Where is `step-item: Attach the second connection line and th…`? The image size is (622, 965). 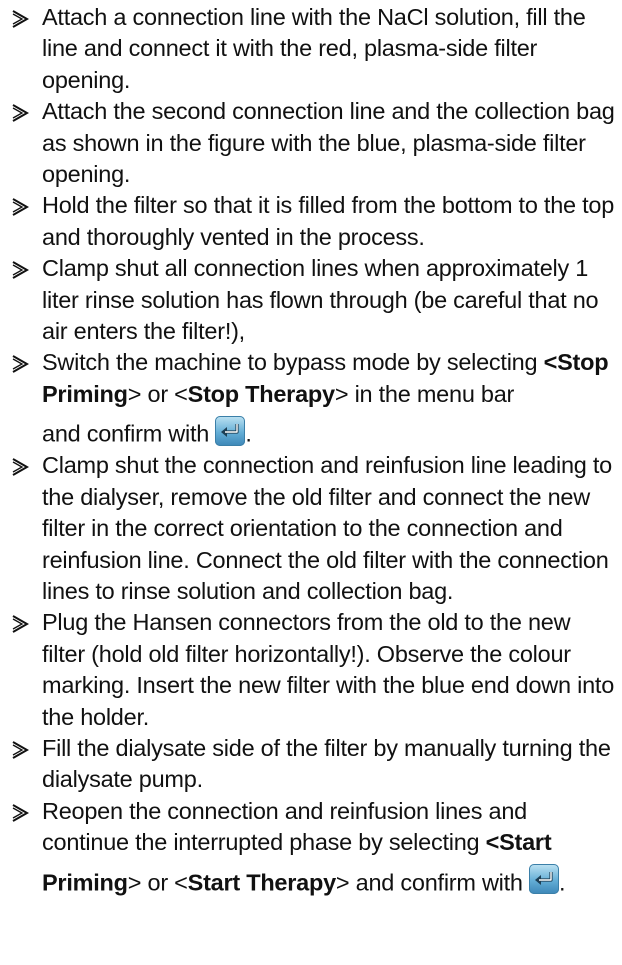
step-item: Attach the second connection line and th… is located at coordinates (311, 143).